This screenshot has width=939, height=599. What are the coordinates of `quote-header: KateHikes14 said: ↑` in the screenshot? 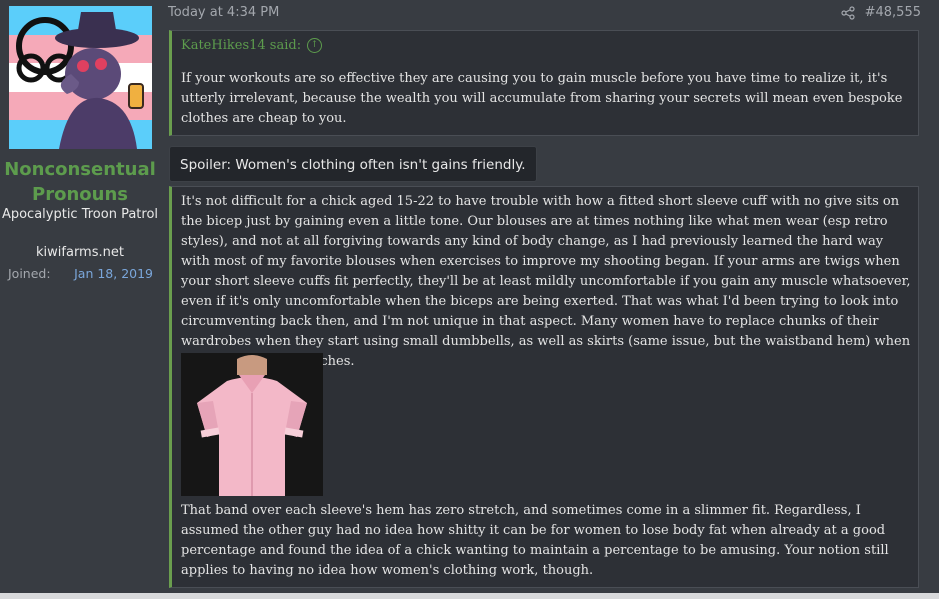 It's located at (252, 45).